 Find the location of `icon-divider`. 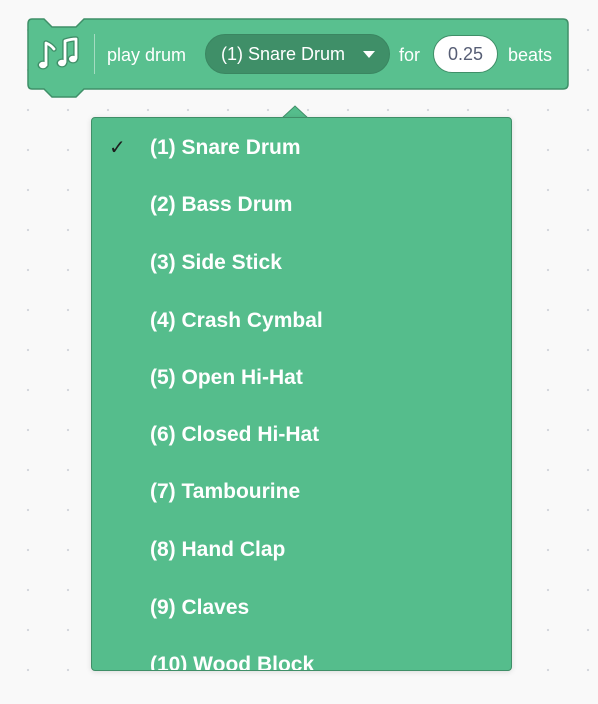

icon-divider is located at coordinates (94, 54).